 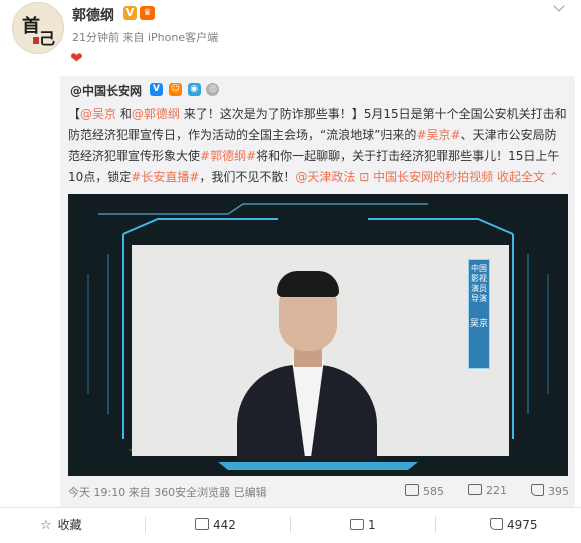 I want to click on verified-blue-icon: V, so click(x=156, y=89).